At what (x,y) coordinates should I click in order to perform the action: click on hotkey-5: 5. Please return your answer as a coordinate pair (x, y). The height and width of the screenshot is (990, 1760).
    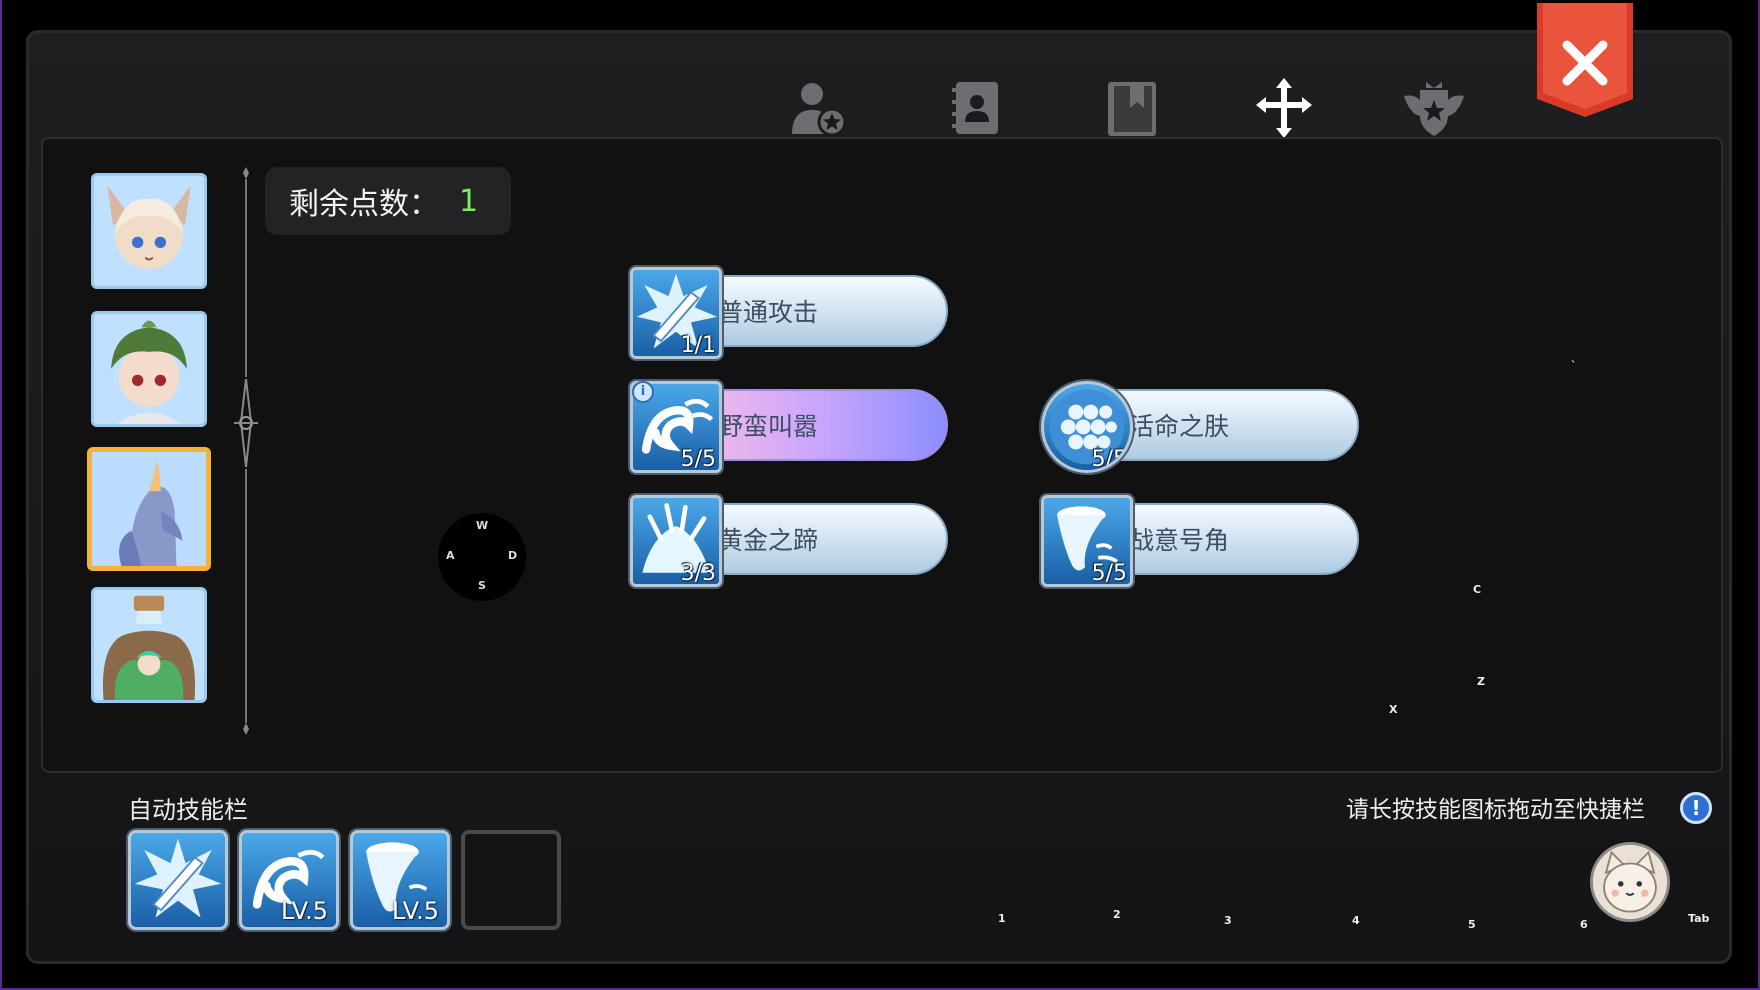
    Looking at the image, I should click on (1472, 924).